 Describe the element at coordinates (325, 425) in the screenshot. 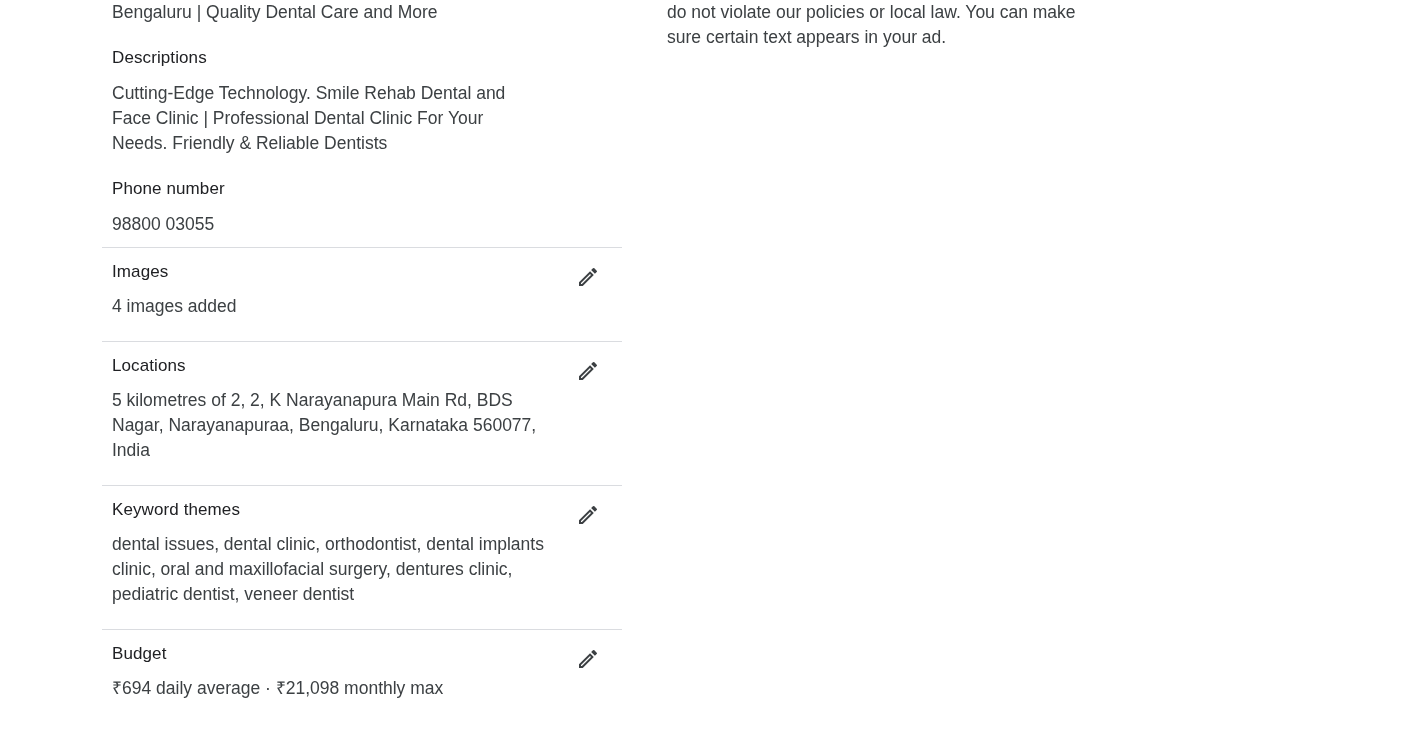

I see `section-value: 5 kilometres of 2, 2, K Narayanapura Main Rd, BDS Nagar, Narayanapuraa, Bengaluru, Karnataka 560077, India` at that location.